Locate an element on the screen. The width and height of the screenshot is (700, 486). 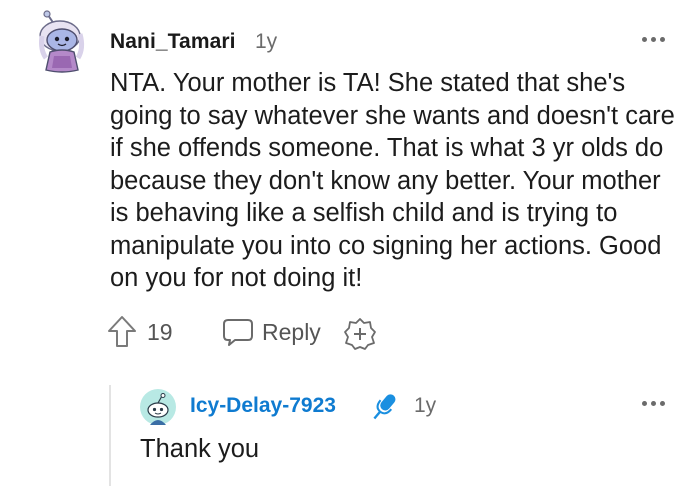
avatar is located at coordinates (62, 42).